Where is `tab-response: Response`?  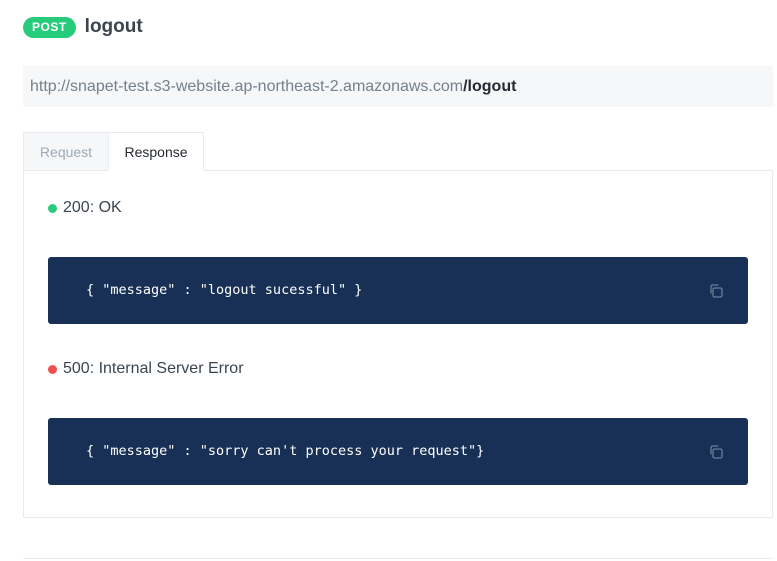
tab-response: Response is located at coordinates (156, 151).